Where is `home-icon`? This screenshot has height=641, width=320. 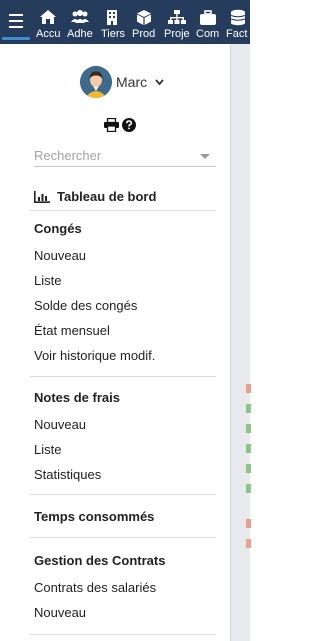
home-icon is located at coordinates (48, 17).